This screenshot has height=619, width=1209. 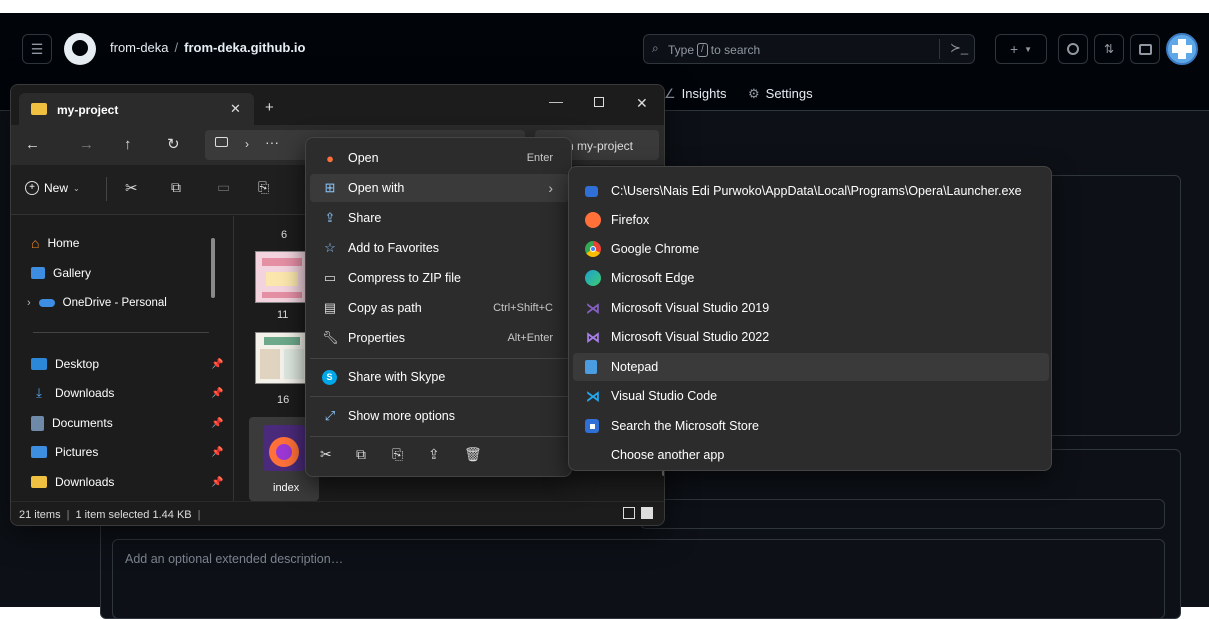 What do you see at coordinates (29, 303) in the screenshot?
I see `expand-chevron-icon: ›` at bounding box center [29, 303].